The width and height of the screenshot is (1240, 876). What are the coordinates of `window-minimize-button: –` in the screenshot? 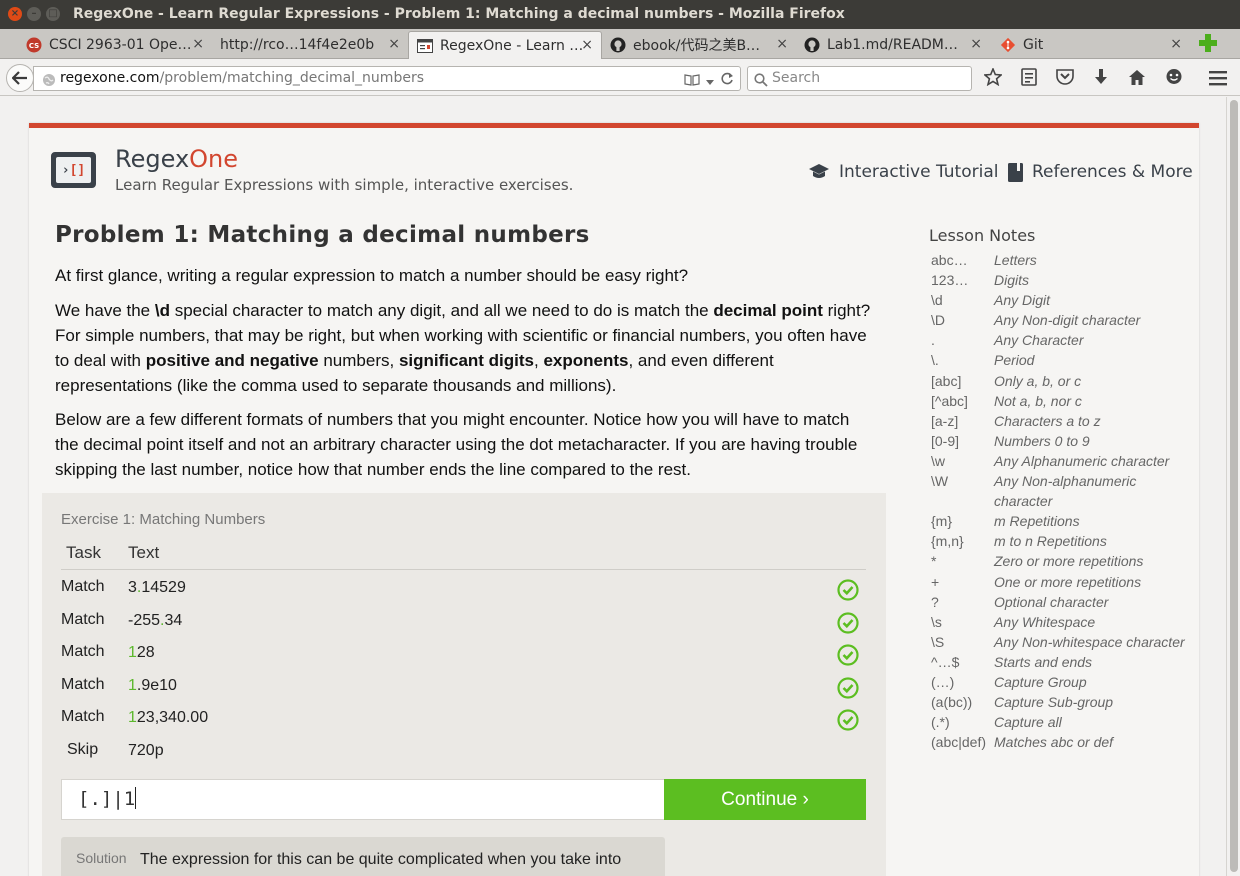 It's located at (34, 14).